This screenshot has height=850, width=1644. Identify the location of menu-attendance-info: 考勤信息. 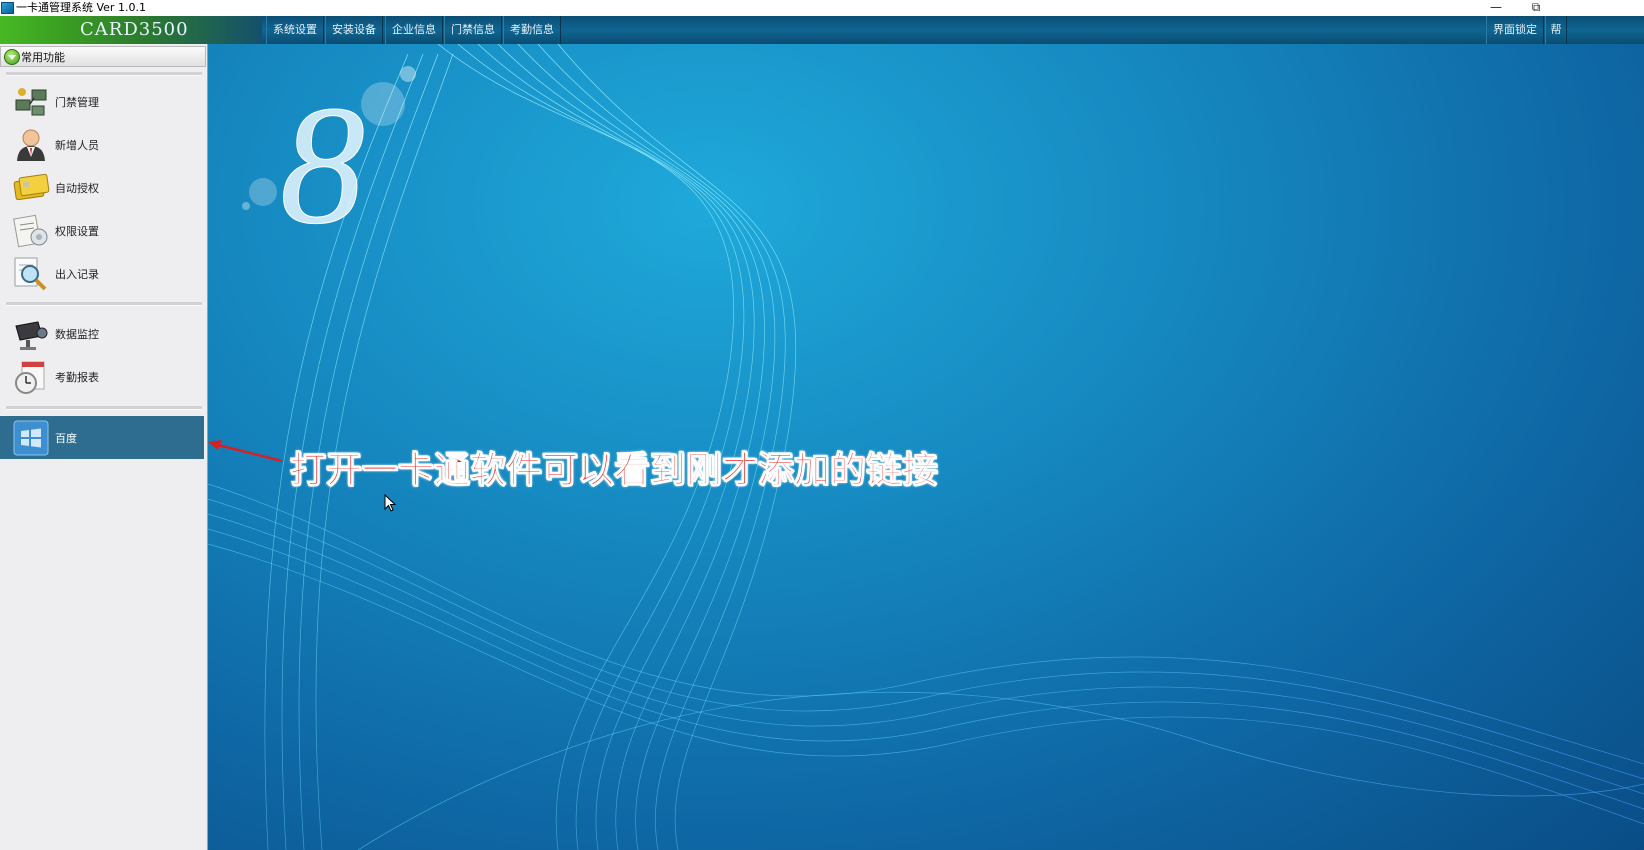
(532, 30).